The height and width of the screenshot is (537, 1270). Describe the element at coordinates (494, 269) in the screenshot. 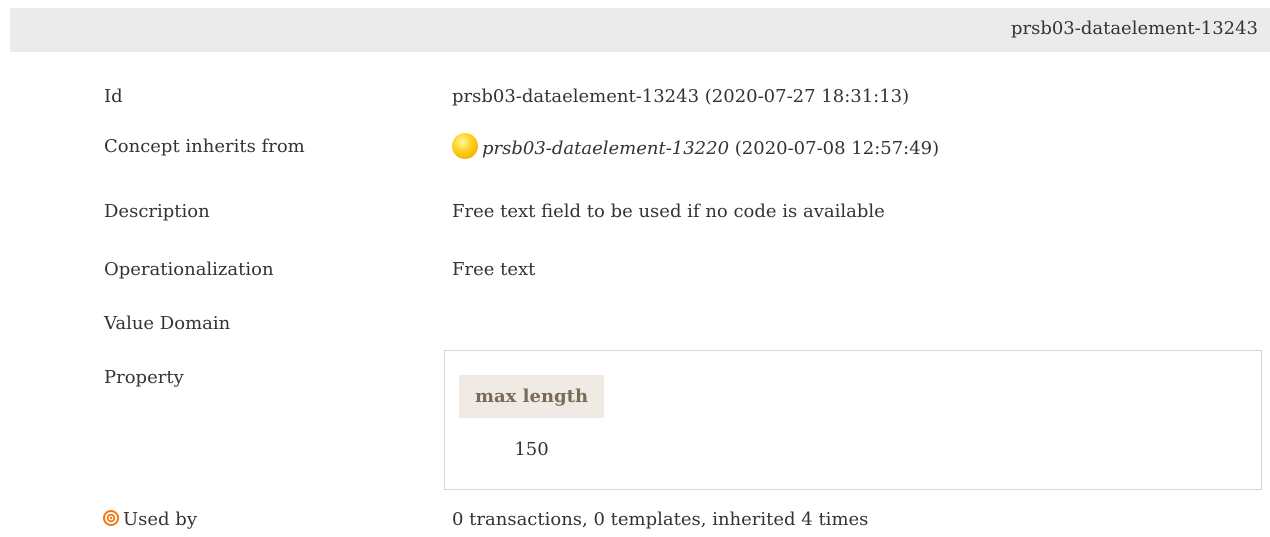

I see `operationalization-value: Free text` at that location.